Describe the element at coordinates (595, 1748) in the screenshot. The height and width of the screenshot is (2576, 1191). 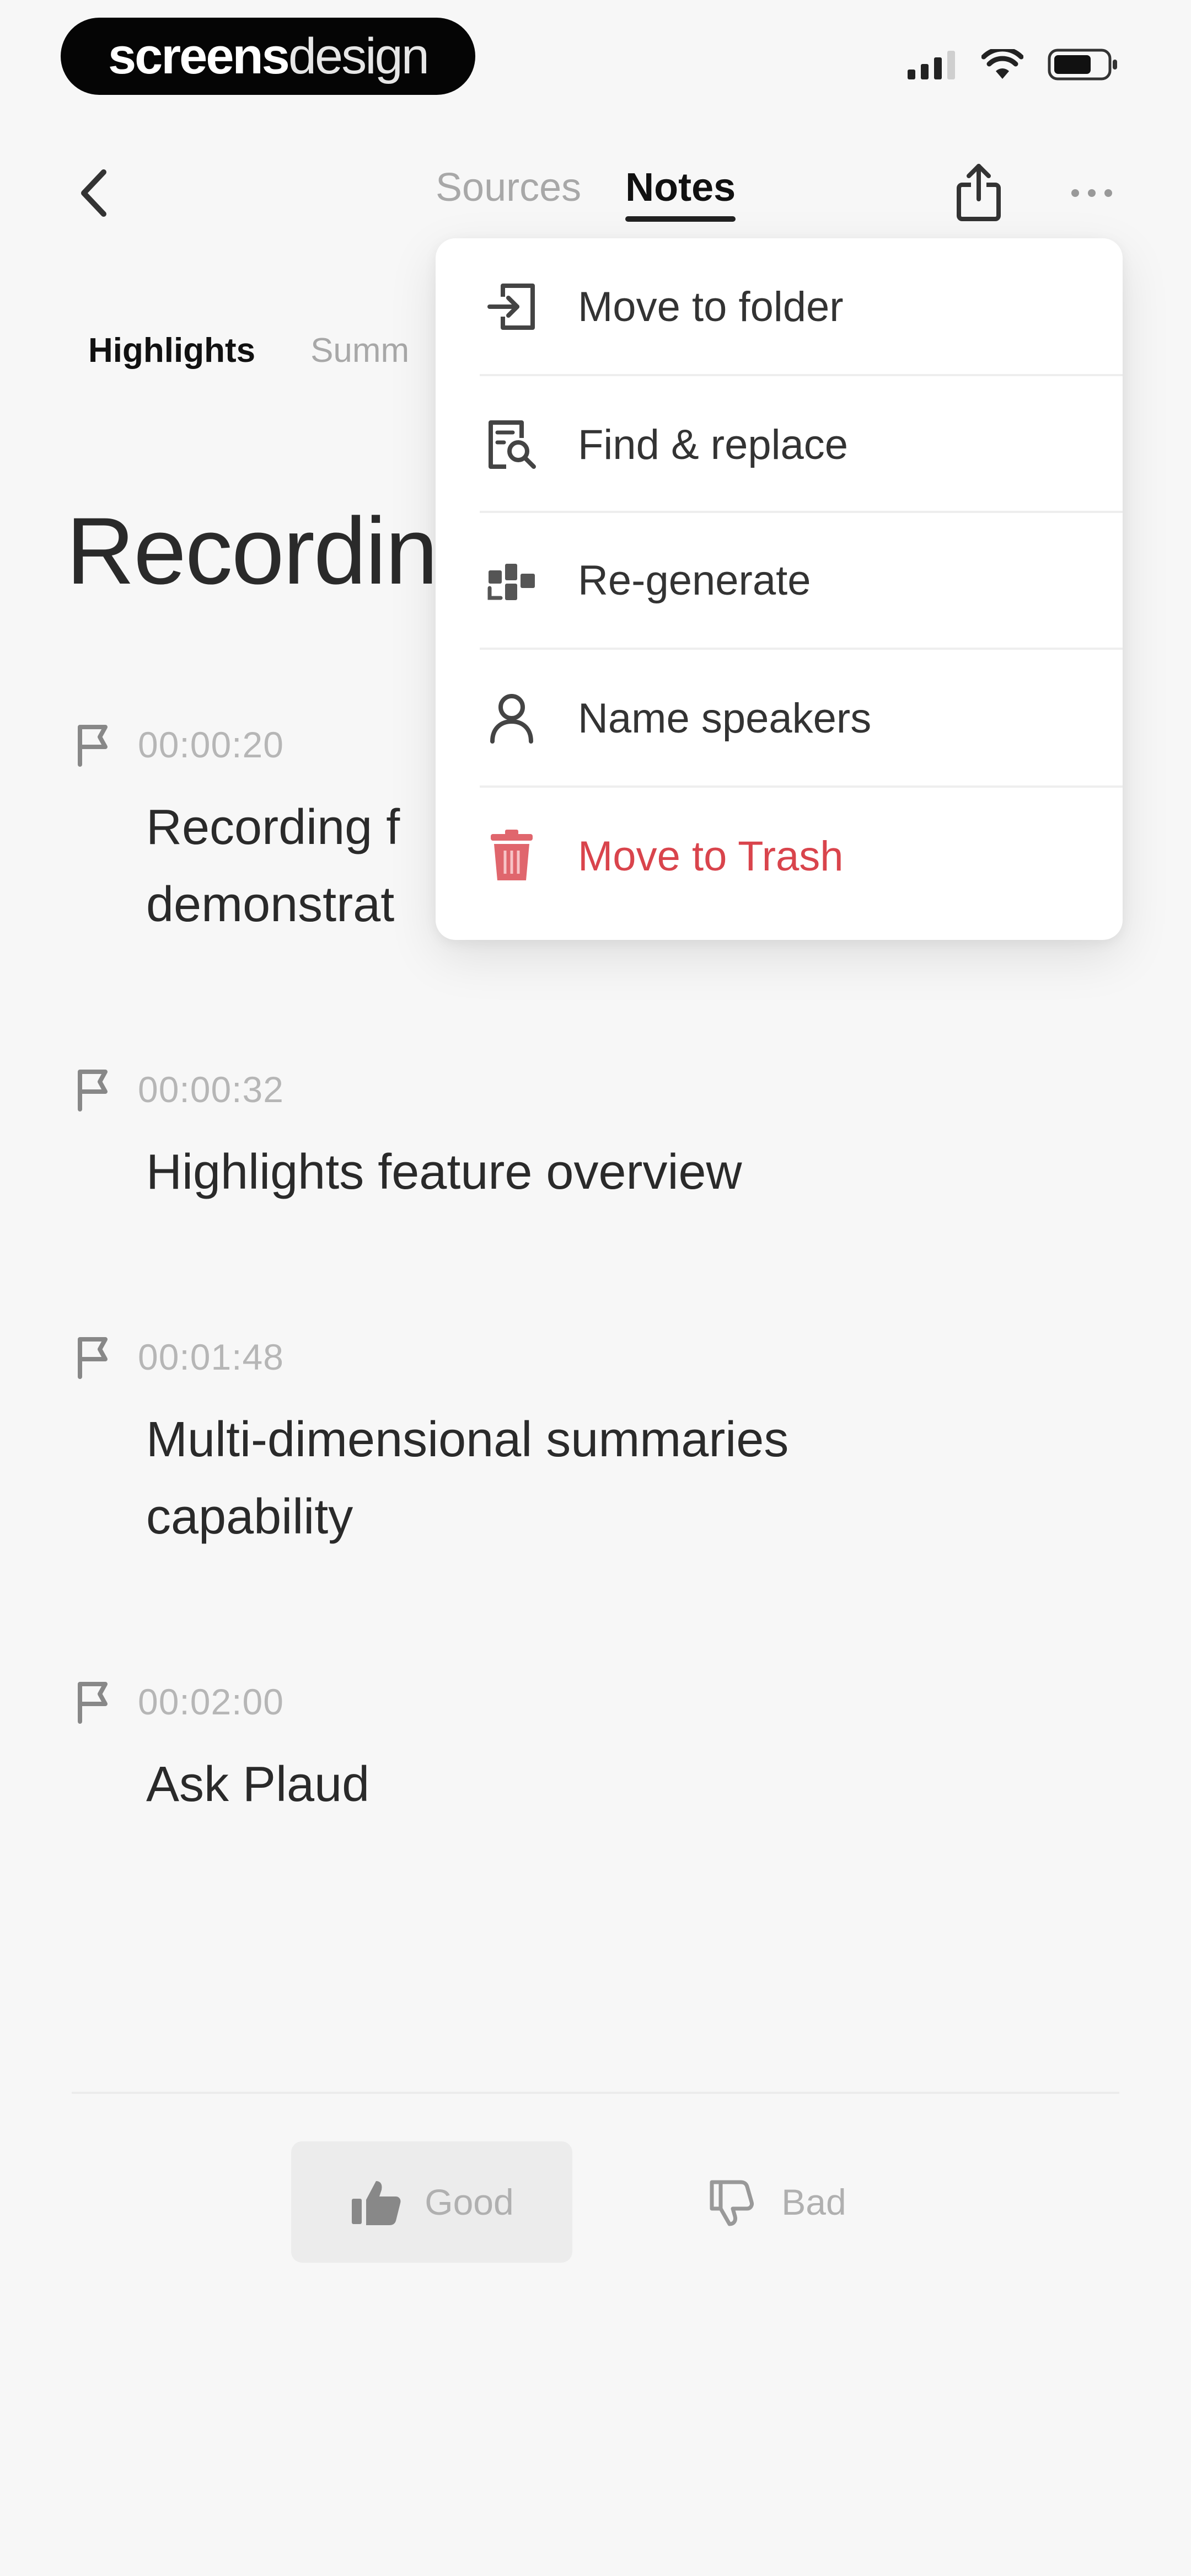
I see `highlight-item: 00:02:00 Ask Plaud` at that location.